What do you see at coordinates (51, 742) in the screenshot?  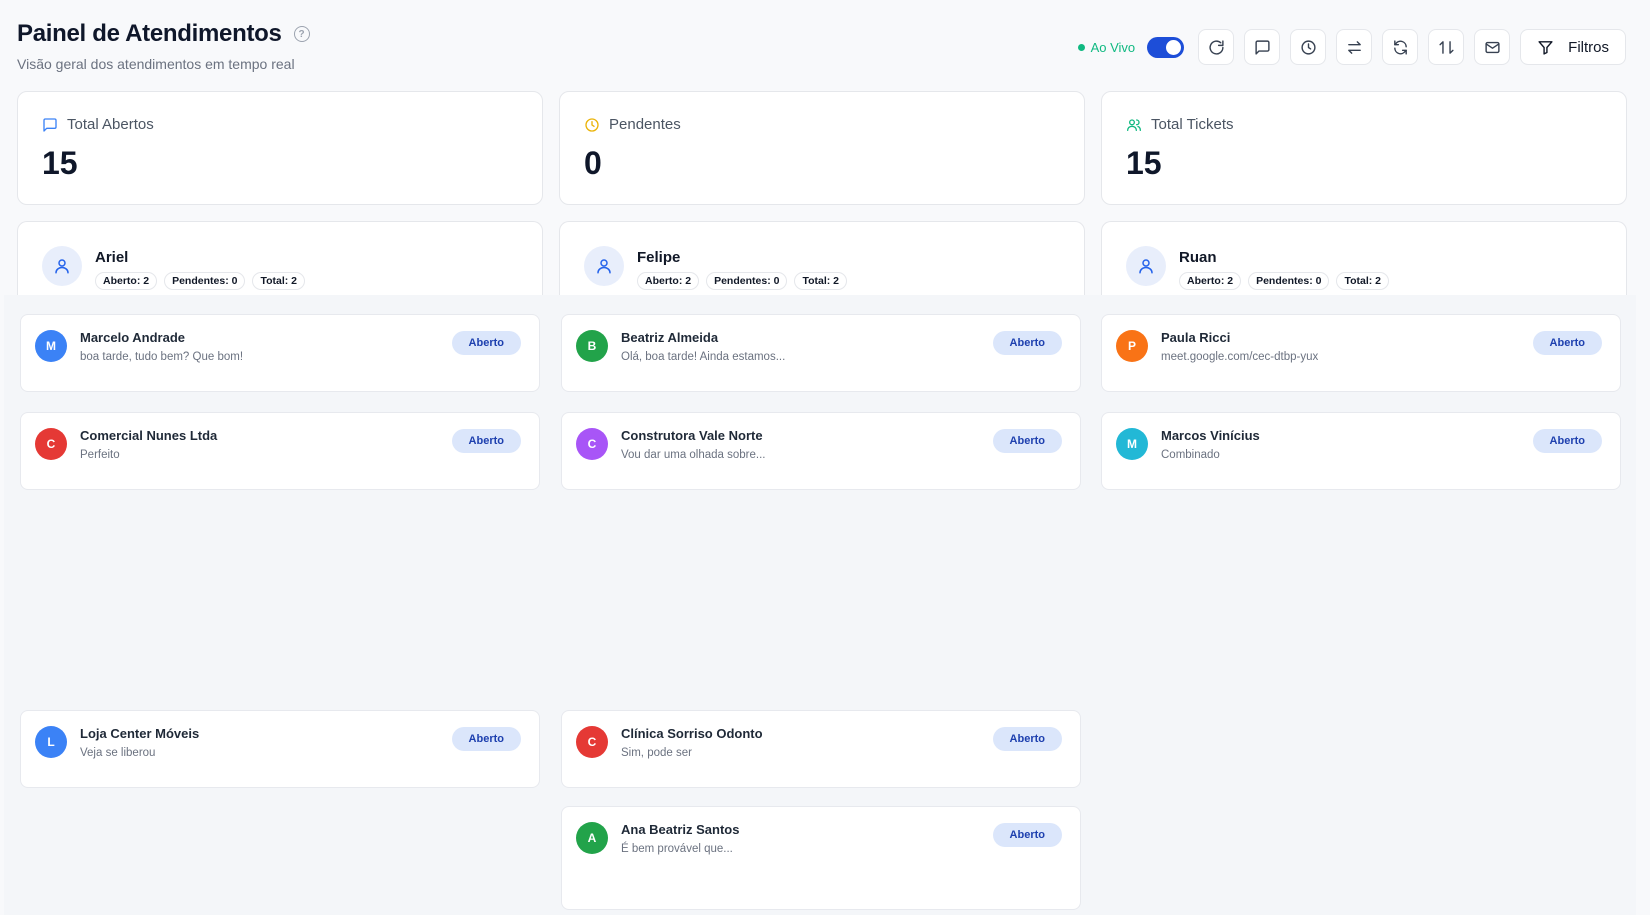 I see `avatar: L` at bounding box center [51, 742].